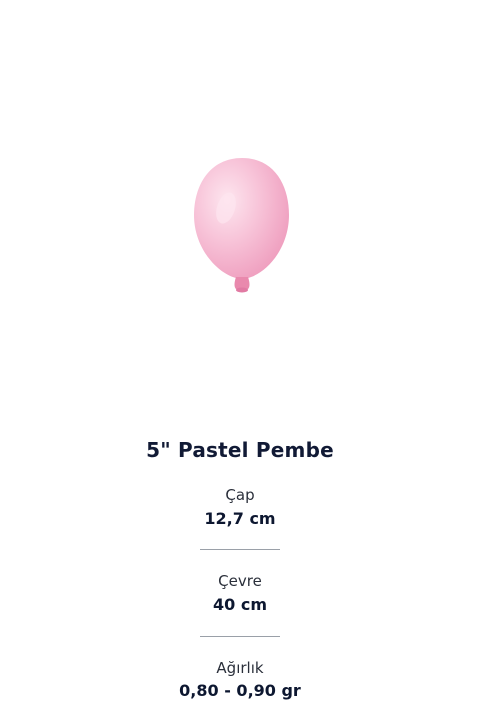 This screenshot has height=720, width=480. I want to click on spec-value-weight: 0,80 - 0,90 gr, so click(240, 690).